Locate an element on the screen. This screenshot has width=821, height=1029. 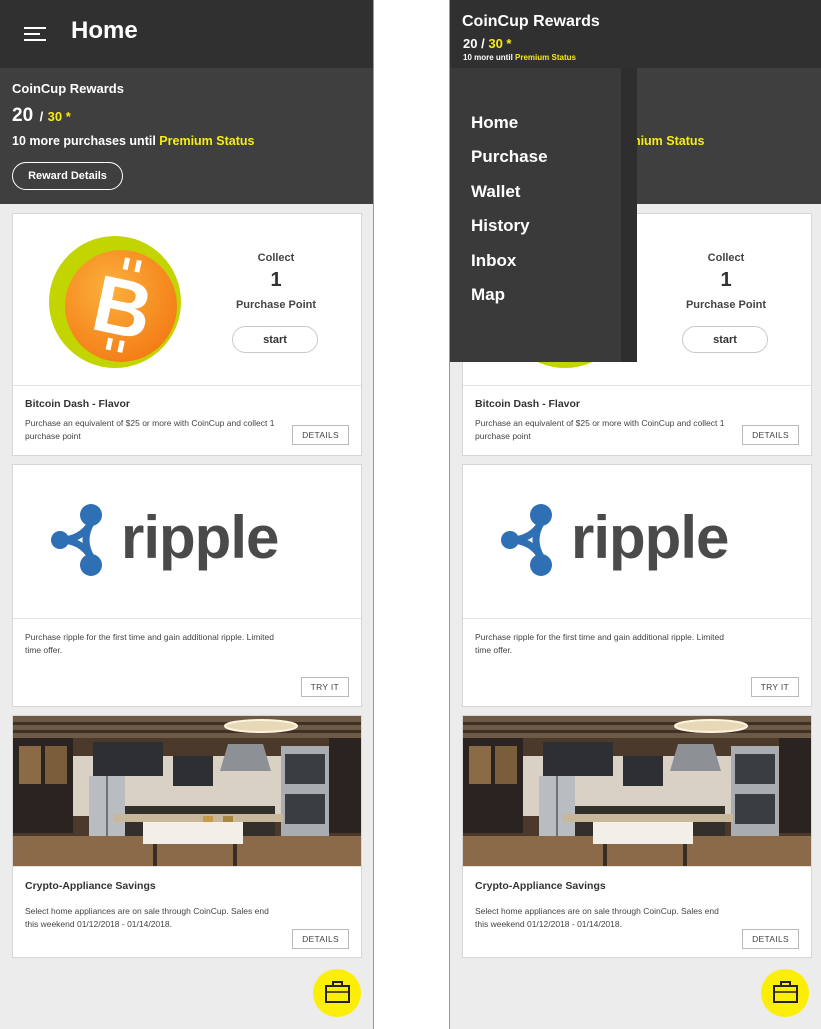
menu-item-history: History is located at coordinates (500, 226).